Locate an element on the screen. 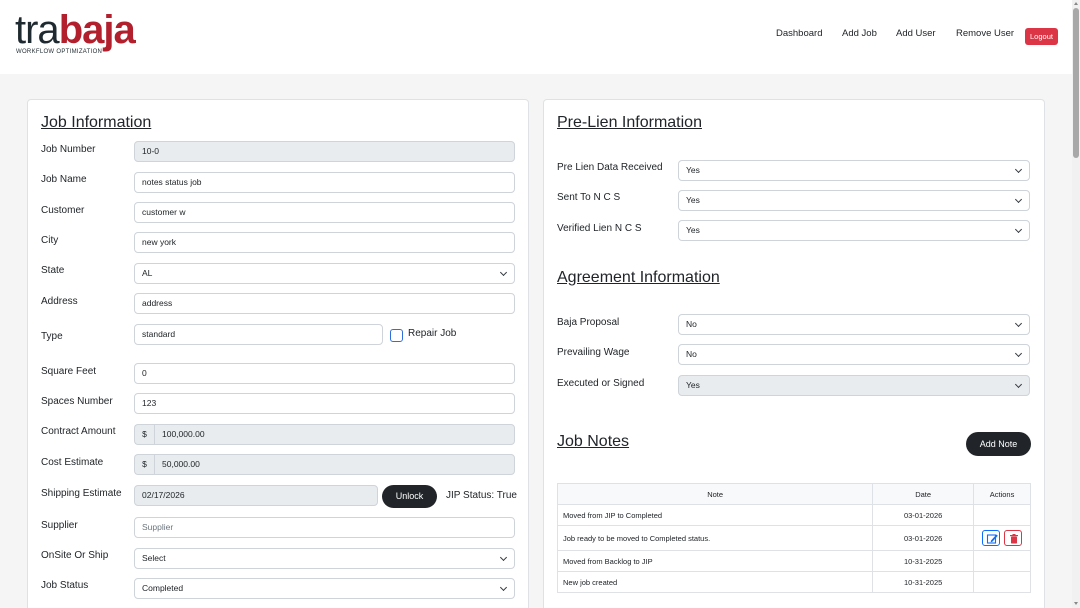 This screenshot has height=608, width=1080. nav-remove-user: Remove User is located at coordinates (985, 33).